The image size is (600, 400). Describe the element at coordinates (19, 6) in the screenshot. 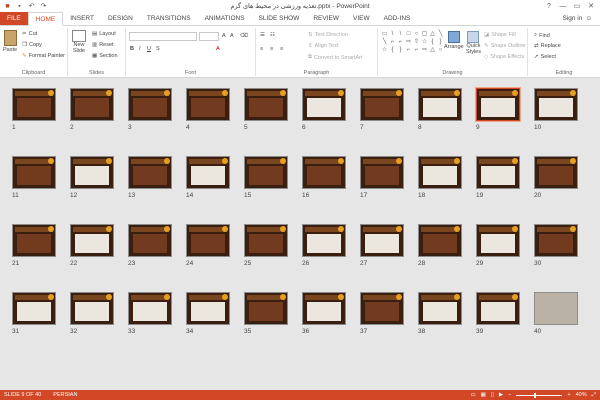

I see `save-icon: ▪` at that location.